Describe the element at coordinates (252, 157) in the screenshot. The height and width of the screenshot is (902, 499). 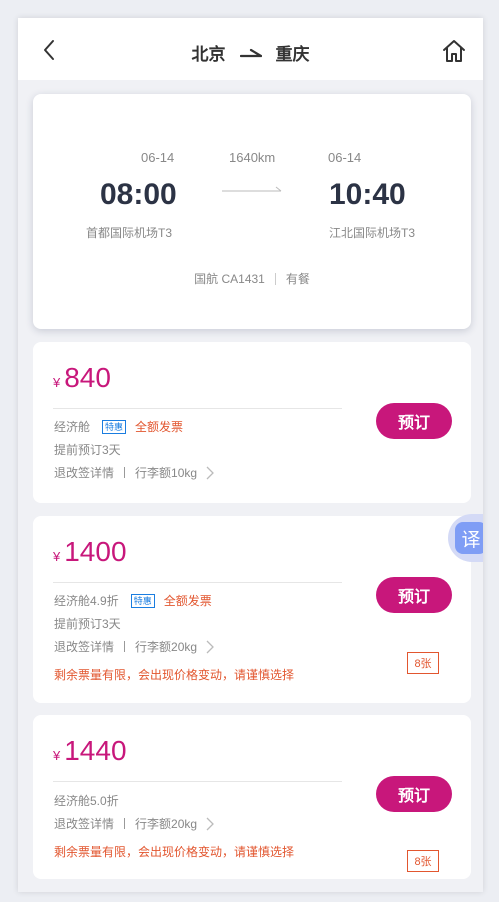
I see `flight-distance: 1640km` at that location.